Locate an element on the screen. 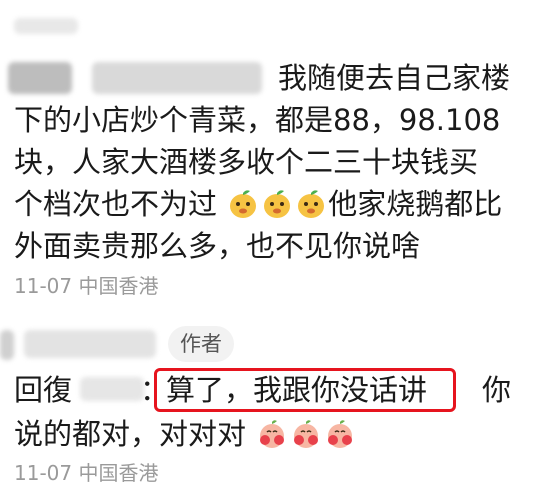 The image size is (556, 492). blurred-reply-target is located at coordinates (112, 389).